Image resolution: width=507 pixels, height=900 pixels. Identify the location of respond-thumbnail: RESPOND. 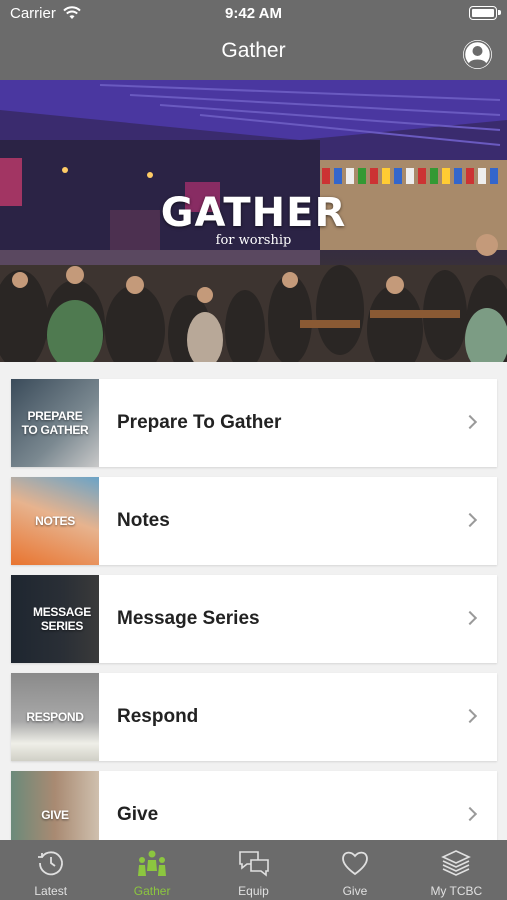
(55, 717).